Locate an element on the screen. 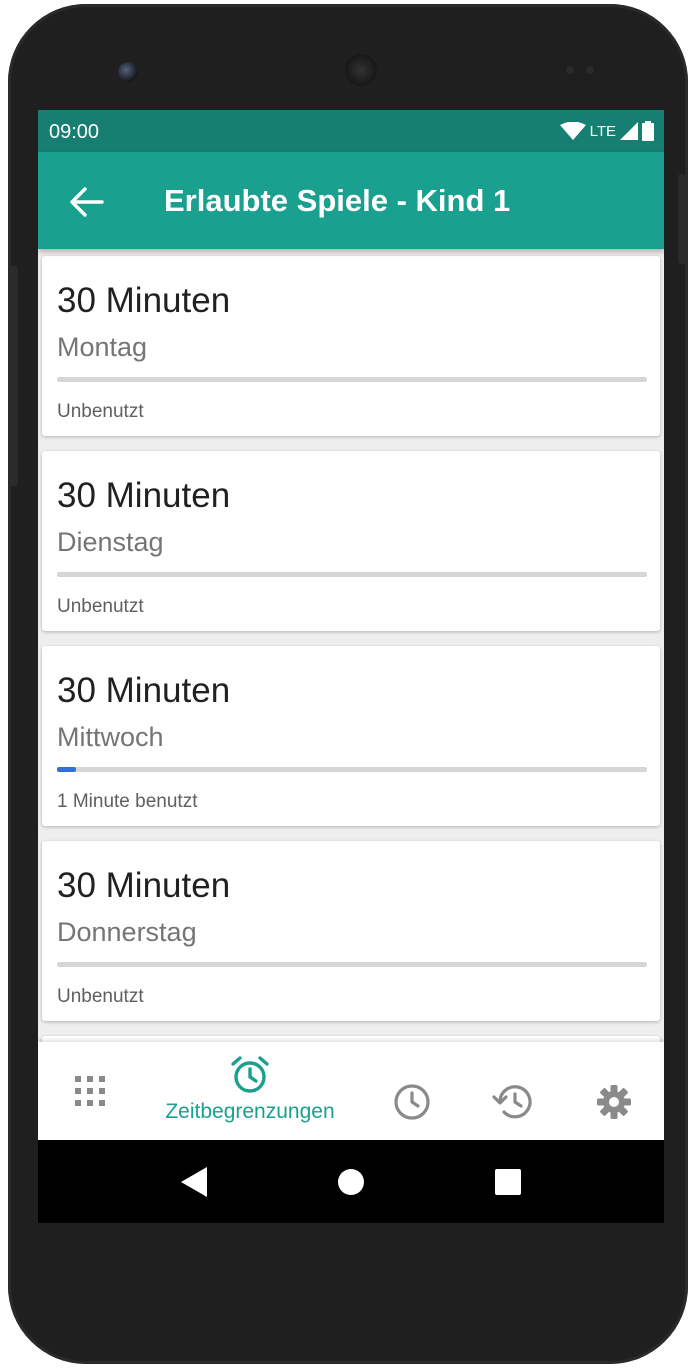  day-limit-card-montag: 30 Minuten Montag Unbenutzt is located at coordinates (351, 346).